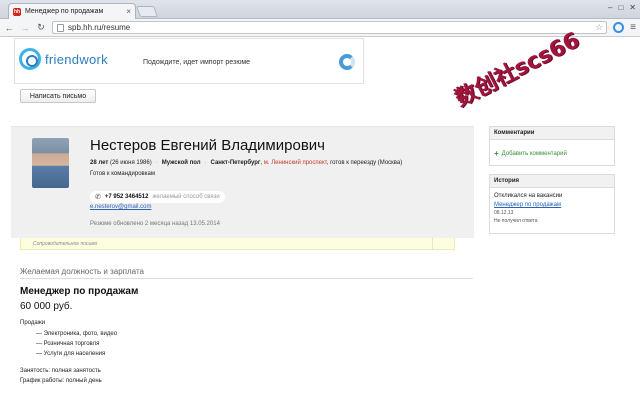 The width and height of the screenshot is (640, 400). I want to click on vacancy-date: 08.12.13, so click(504, 213).